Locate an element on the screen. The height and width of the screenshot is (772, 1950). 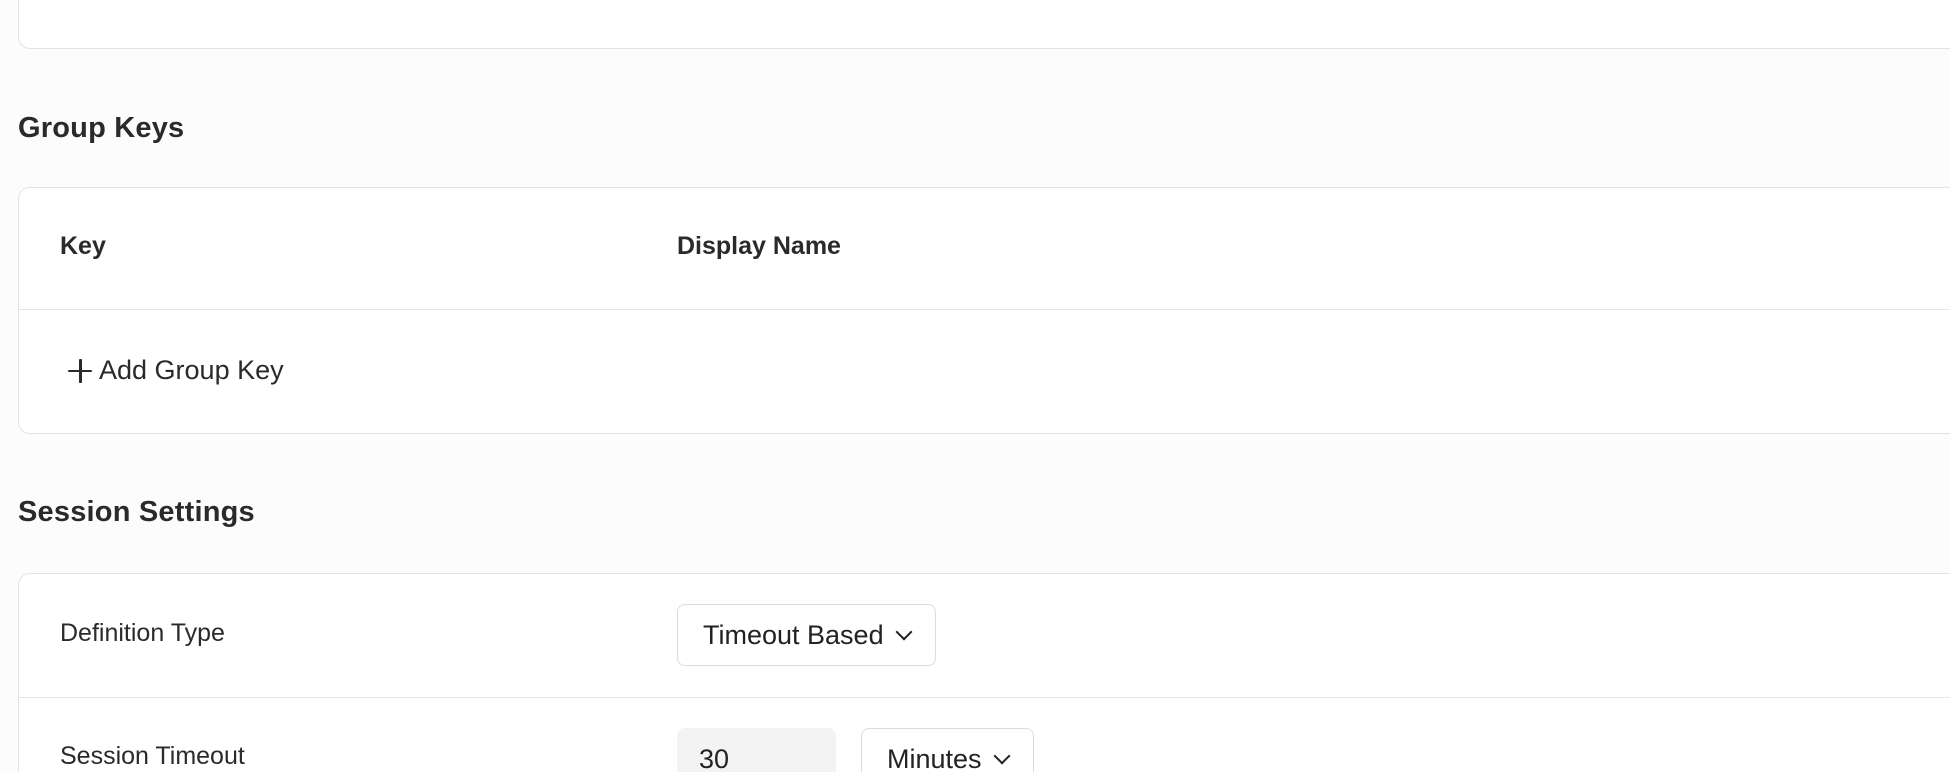
session-timeout-row: Session Timeout Minutes is located at coordinates (984, 735).